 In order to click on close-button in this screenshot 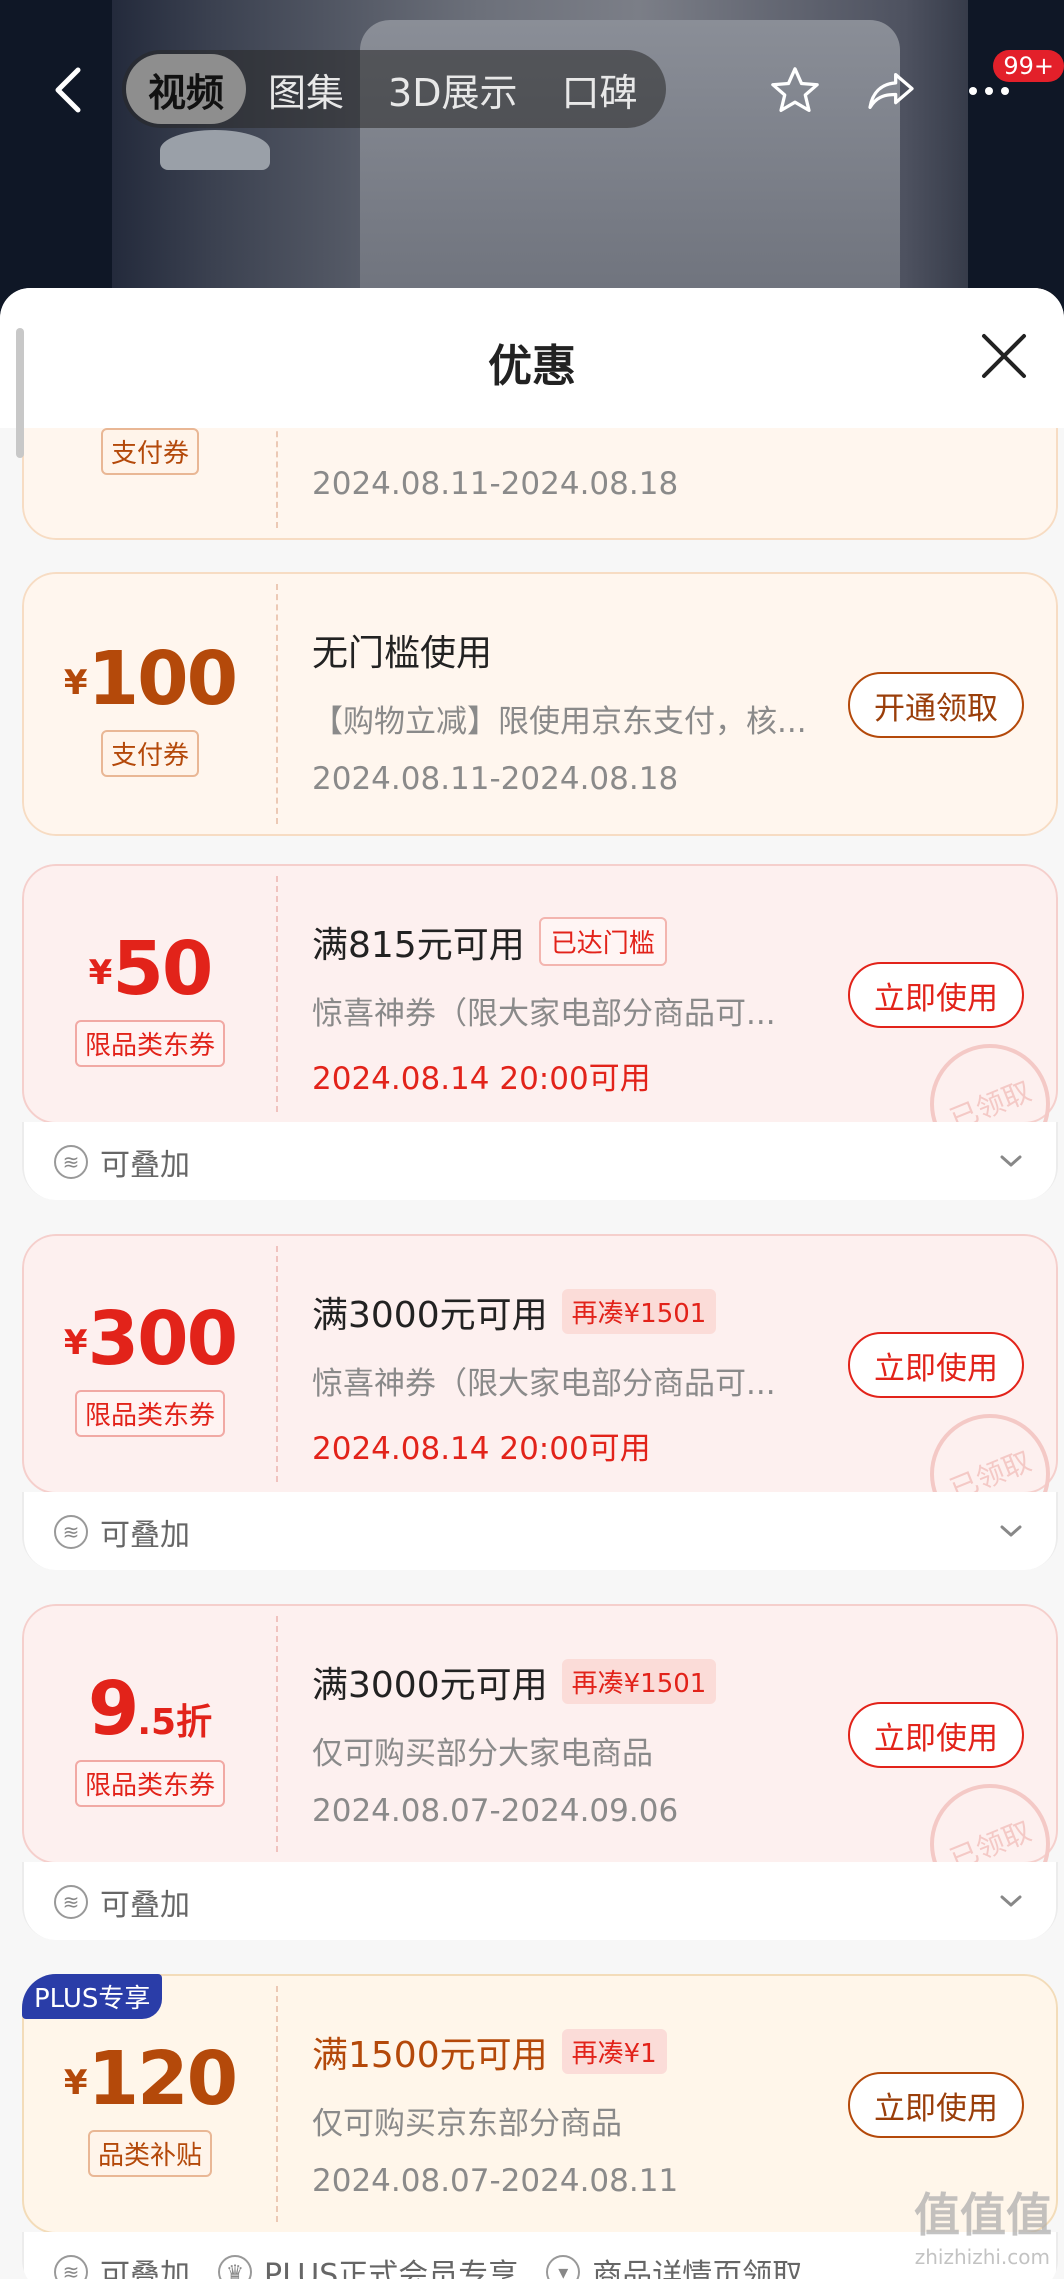, I will do `click(1004, 356)`.